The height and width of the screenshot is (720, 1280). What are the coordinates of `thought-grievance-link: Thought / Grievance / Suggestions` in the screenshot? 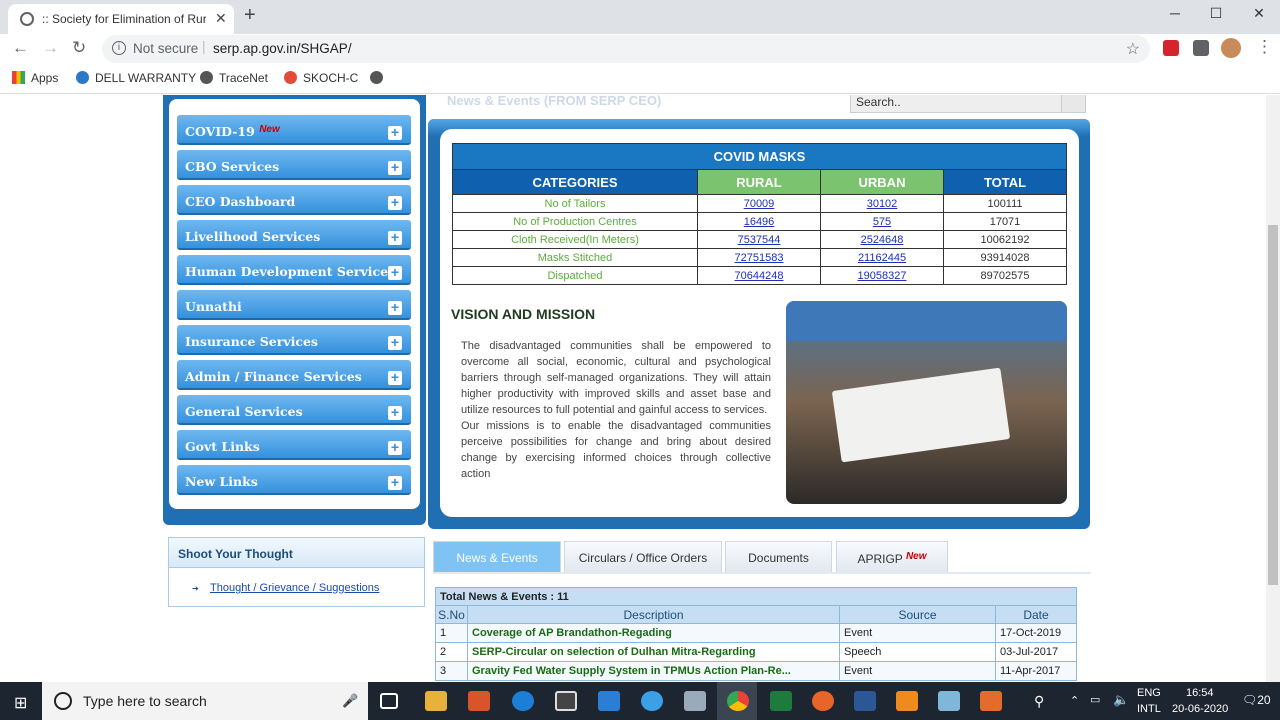 It's located at (294, 588).